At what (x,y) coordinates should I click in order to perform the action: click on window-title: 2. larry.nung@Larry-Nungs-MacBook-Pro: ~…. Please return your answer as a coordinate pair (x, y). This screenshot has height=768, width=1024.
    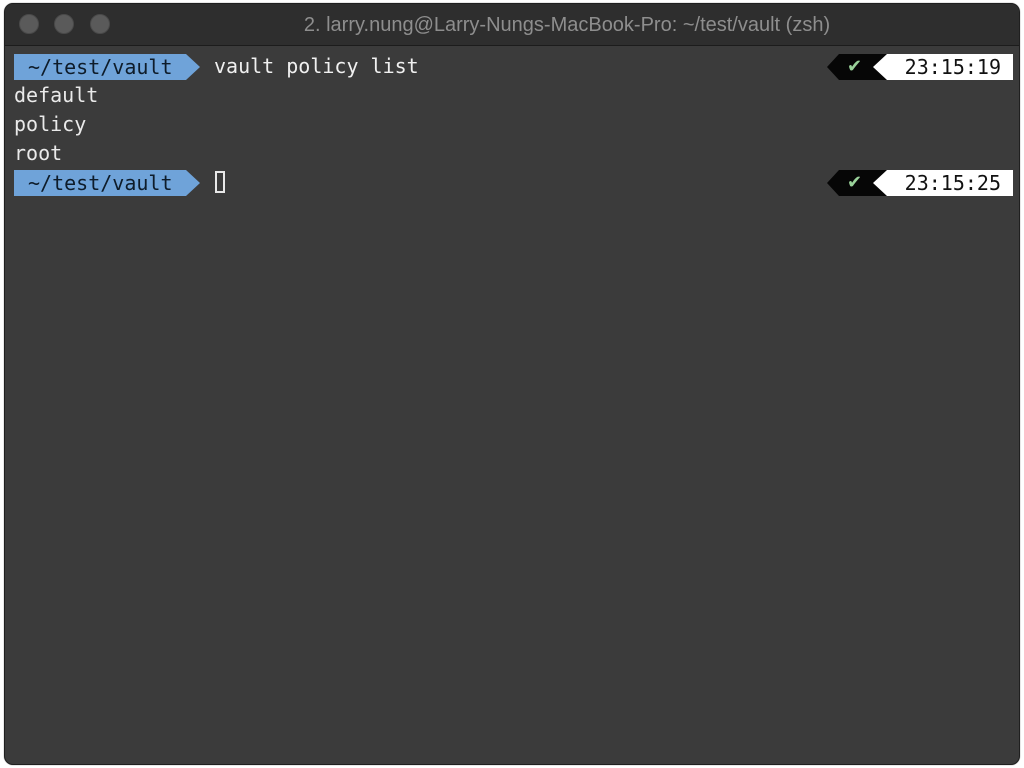
    Looking at the image, I should click on (567, 25).